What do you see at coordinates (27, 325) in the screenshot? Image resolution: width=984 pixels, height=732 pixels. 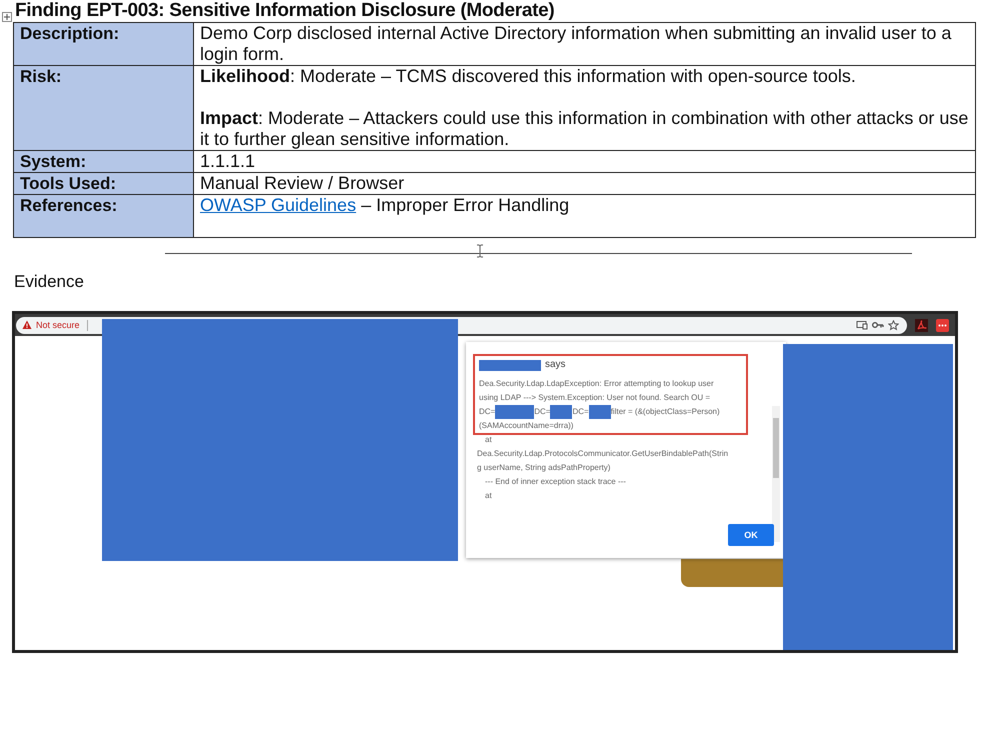 I see `warning-icon` at bounding box center [27, 325].